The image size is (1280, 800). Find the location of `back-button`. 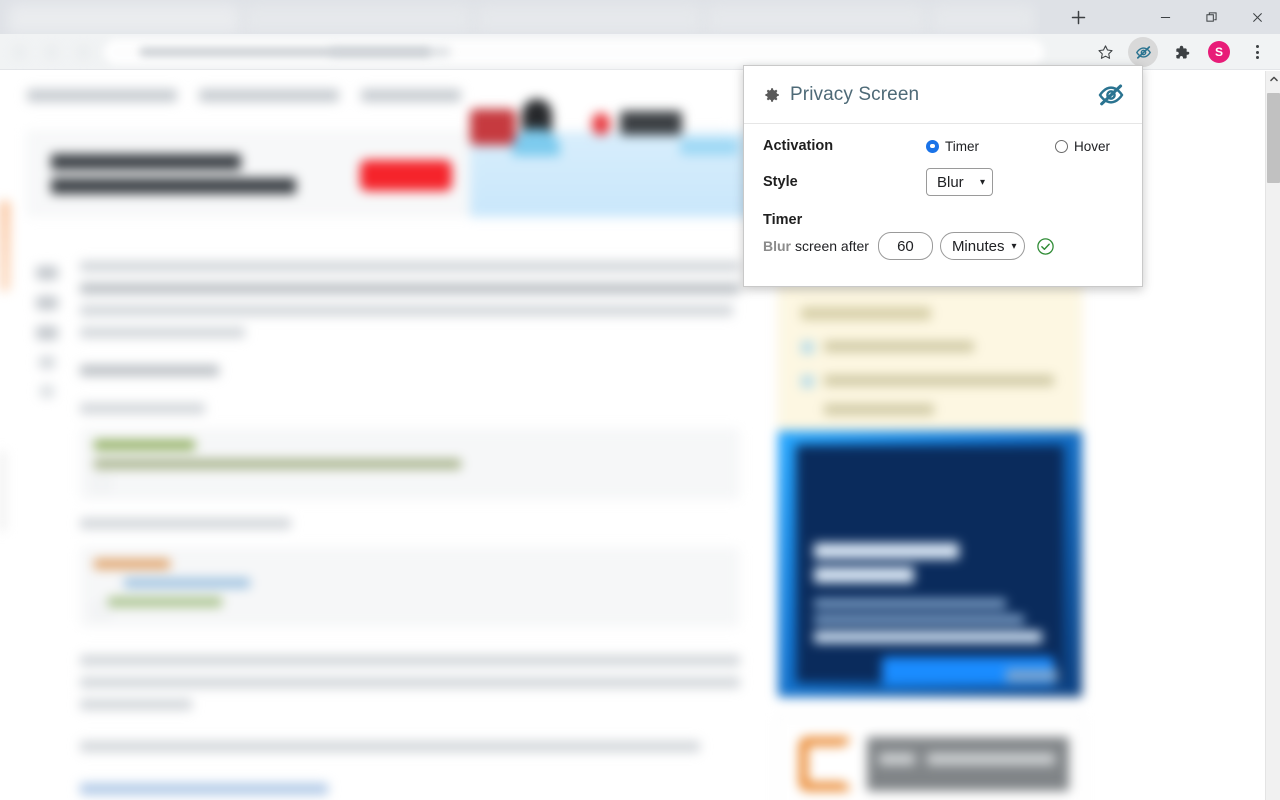

back-button is located at coordinates (19, 52).